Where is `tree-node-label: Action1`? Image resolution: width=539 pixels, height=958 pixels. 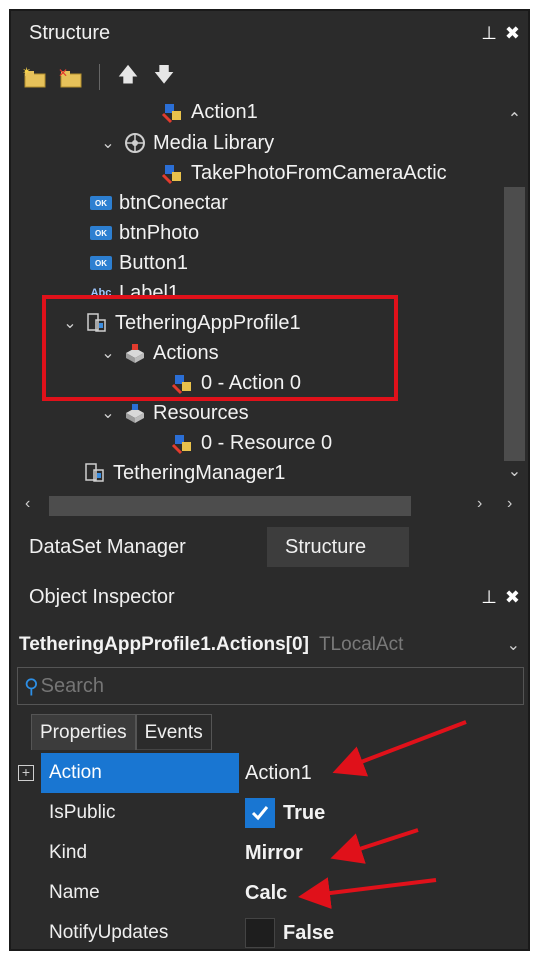
tree-node-label: Action1 is located at coordinates (224, 111).